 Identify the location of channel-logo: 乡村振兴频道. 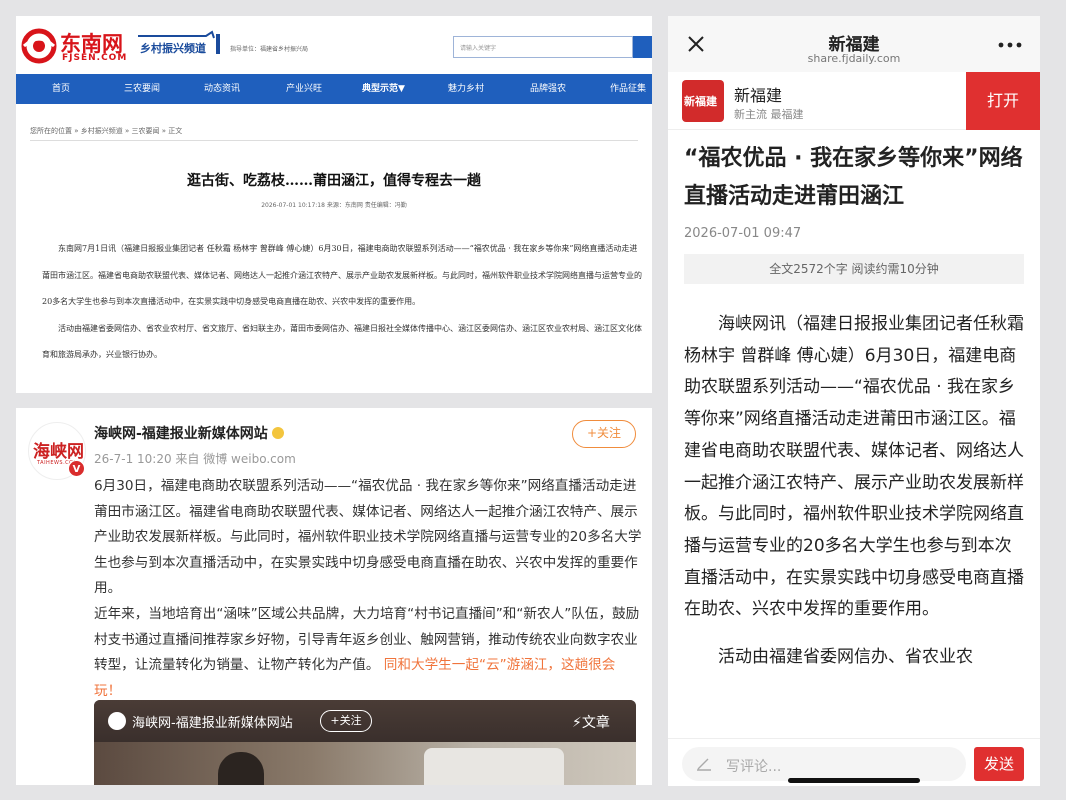
(179, 45).